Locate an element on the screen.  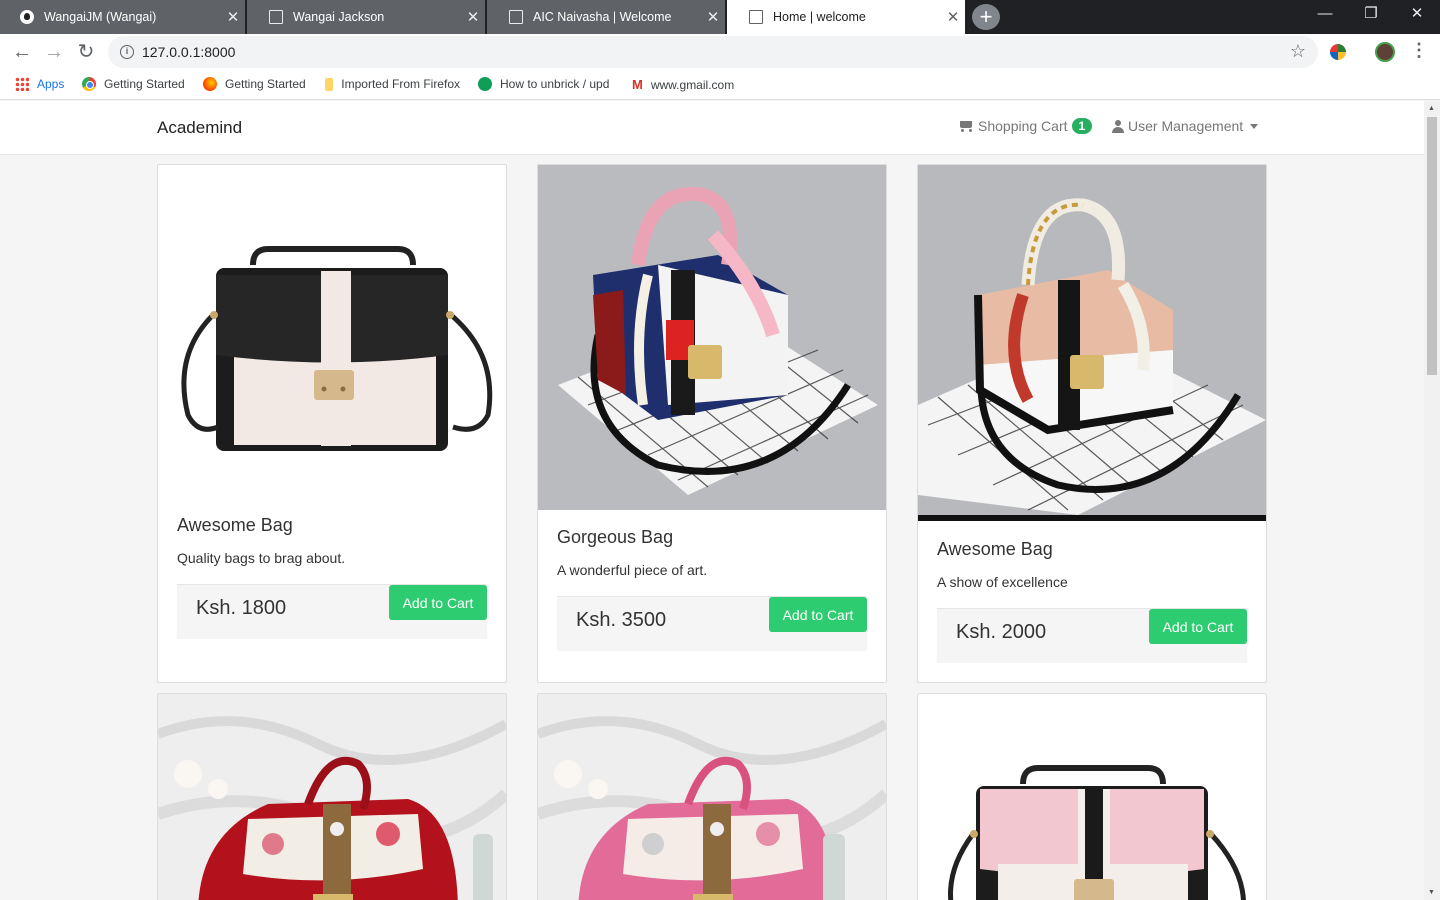
user-management-label: User Management is located at coordinates (1186, 126).